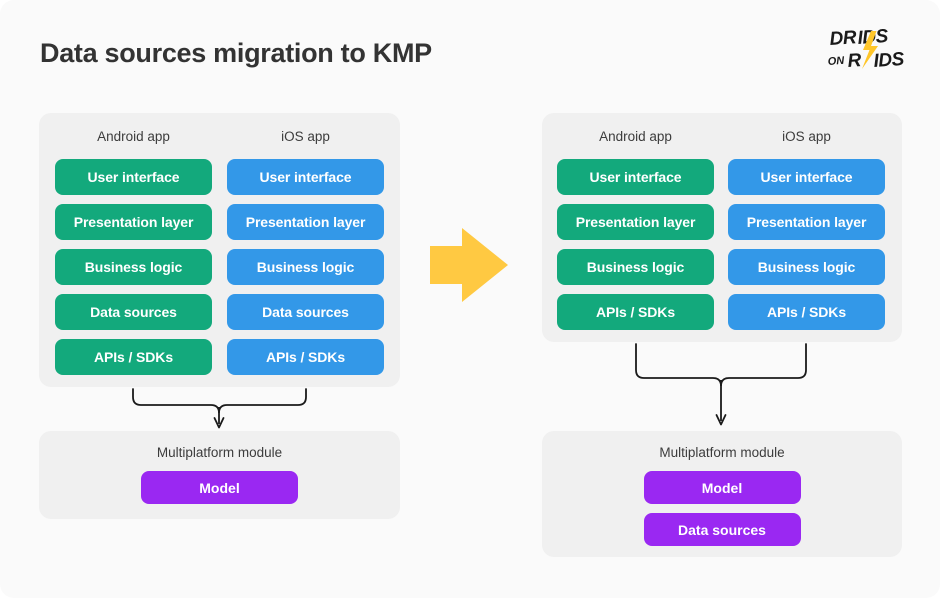  I want to click on module-box-list: Model, so click(219, 487).